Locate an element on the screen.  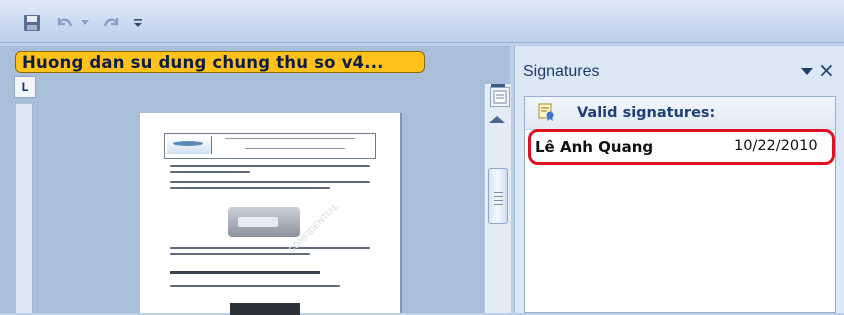
signature-row: Lê Anh Quang 10/22/2010 is located at coordinates (681, 147).